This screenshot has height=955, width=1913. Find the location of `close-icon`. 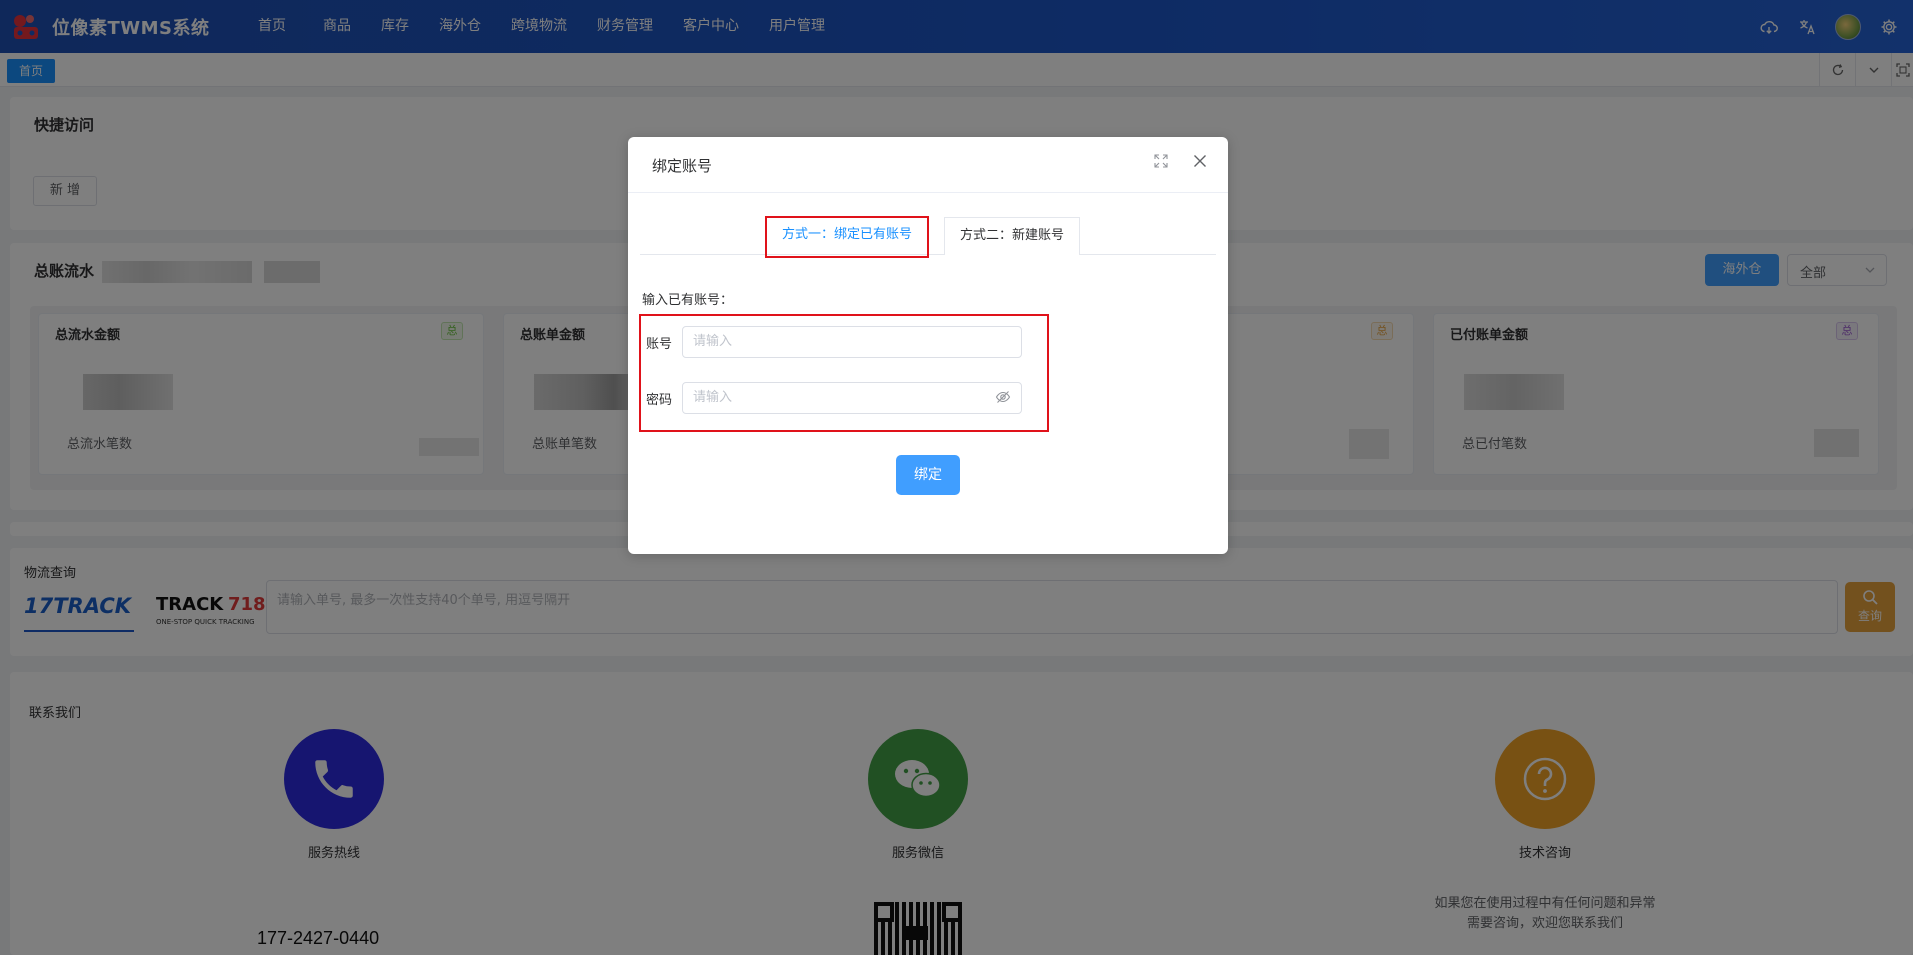

close-icon is located at coordinates (1200, 161).